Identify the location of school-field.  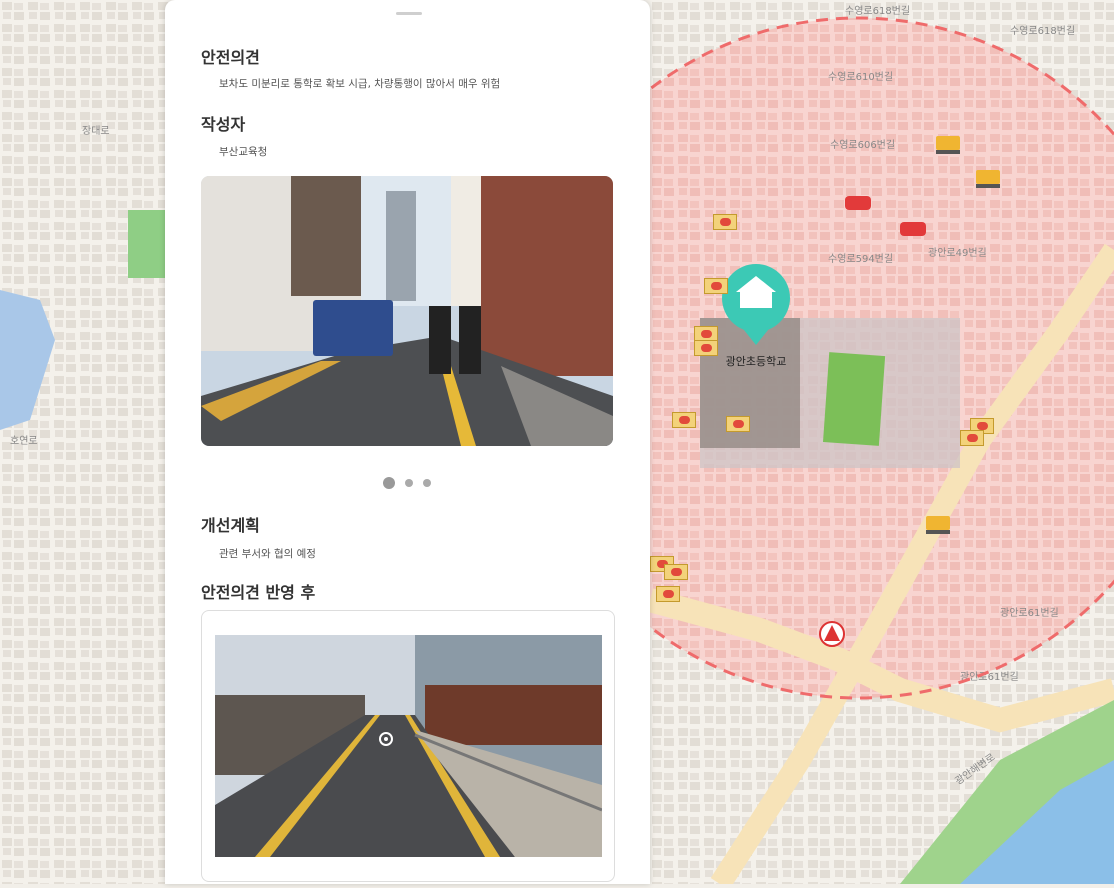
(854, 399).